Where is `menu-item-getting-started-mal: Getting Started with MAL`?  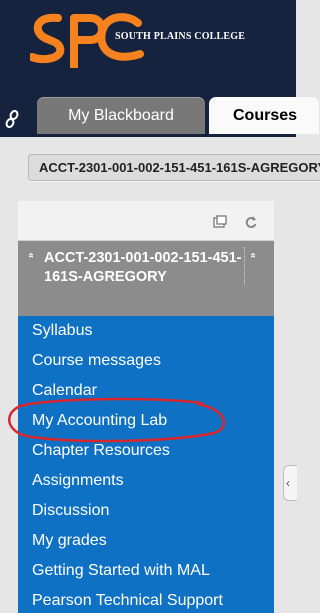 menu-item-getting-started-mal: Getting Started with MAL is located at coordinates (146, 571).